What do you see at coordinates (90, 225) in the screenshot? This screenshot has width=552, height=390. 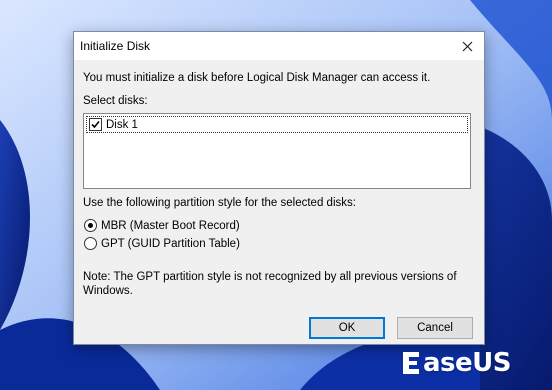 I see `mbr-radio` at bounding box center [90, 225].